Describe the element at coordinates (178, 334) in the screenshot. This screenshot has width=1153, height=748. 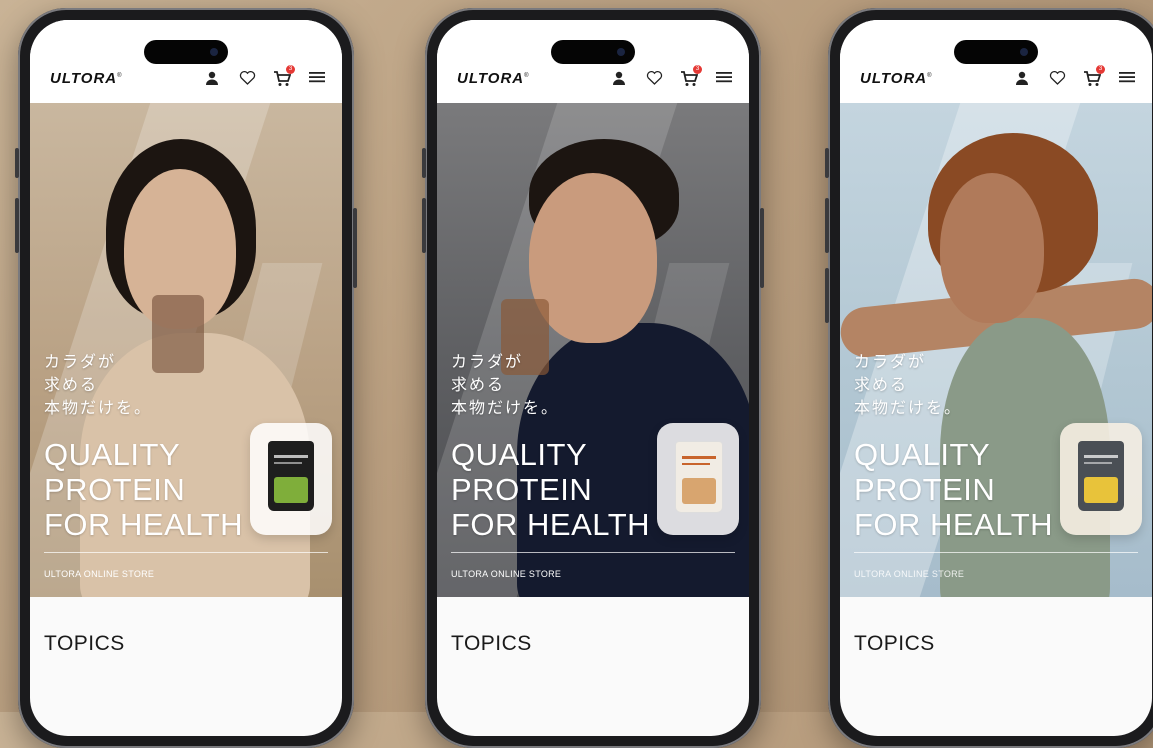
I see `drink-glass` at that location.